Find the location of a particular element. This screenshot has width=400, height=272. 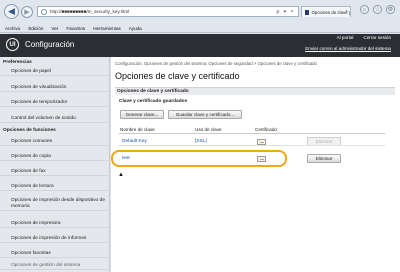

sidebar-item-system-management: Opciones de gestión del sistema is located at coordinates (55, 266).